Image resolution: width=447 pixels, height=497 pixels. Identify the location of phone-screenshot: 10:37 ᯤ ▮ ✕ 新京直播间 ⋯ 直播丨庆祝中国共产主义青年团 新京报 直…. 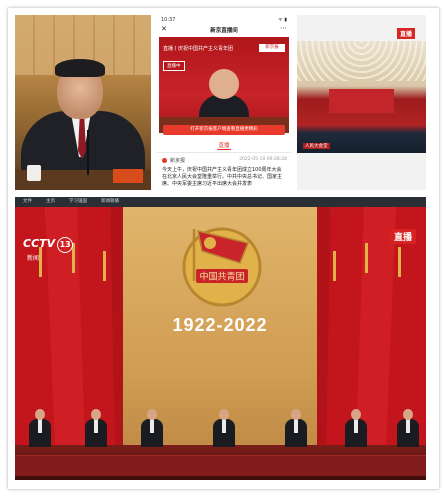
(224, 102).